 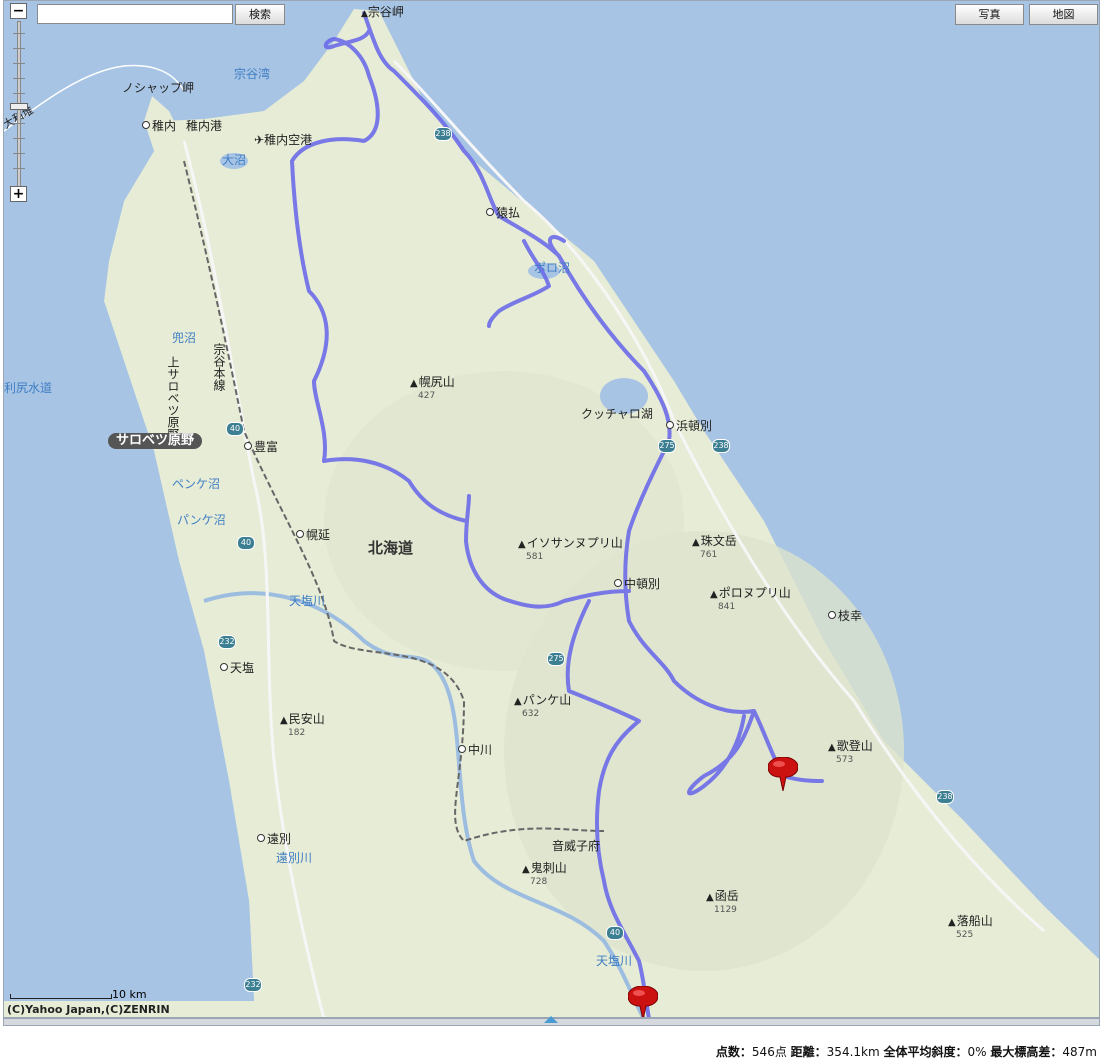 What do you see at coordinates (234, 160) in the screenshot?
I see `label-onuma: 大沼` at bounding box center [234, 160].